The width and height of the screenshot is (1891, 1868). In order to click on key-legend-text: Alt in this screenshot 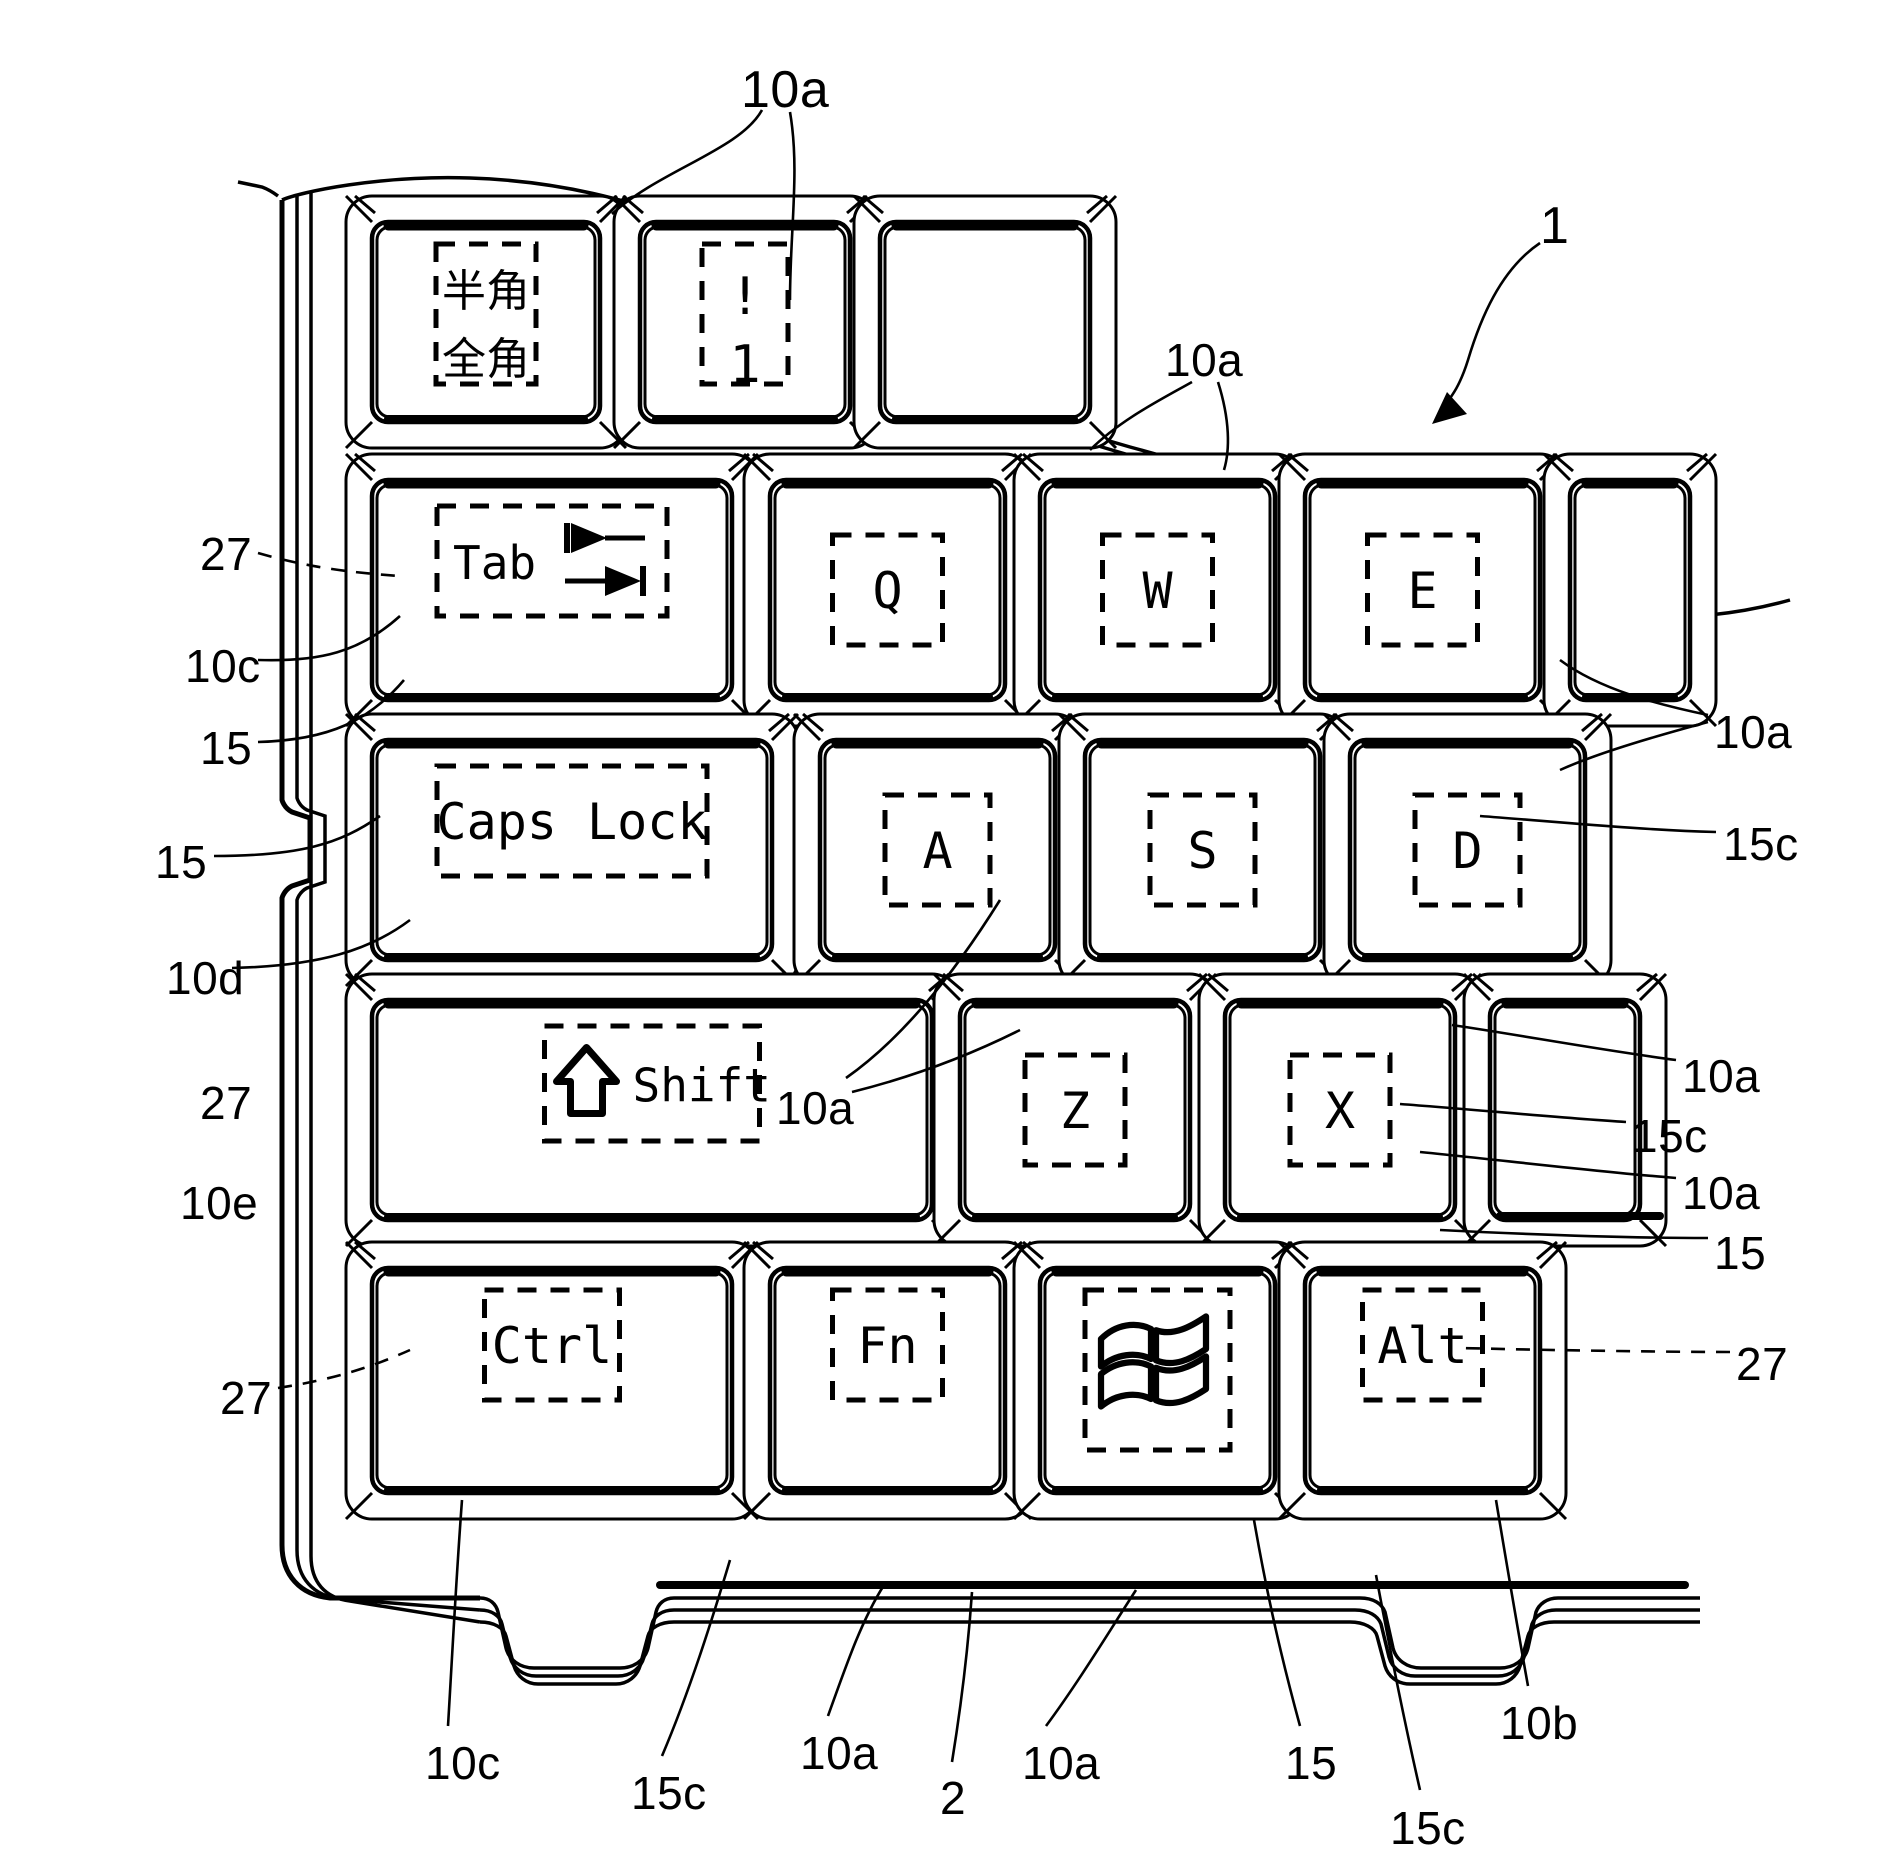, I will do `click(1422, 1346)`.